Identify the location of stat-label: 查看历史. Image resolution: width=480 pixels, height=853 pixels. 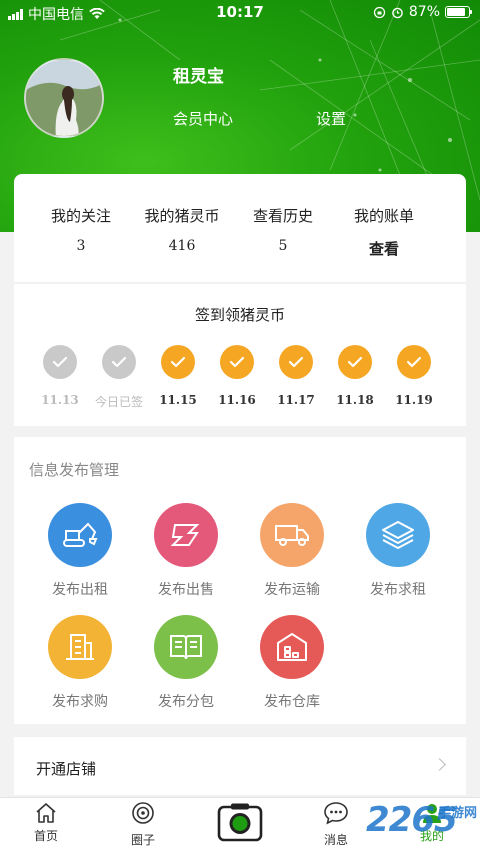
(282, 216).